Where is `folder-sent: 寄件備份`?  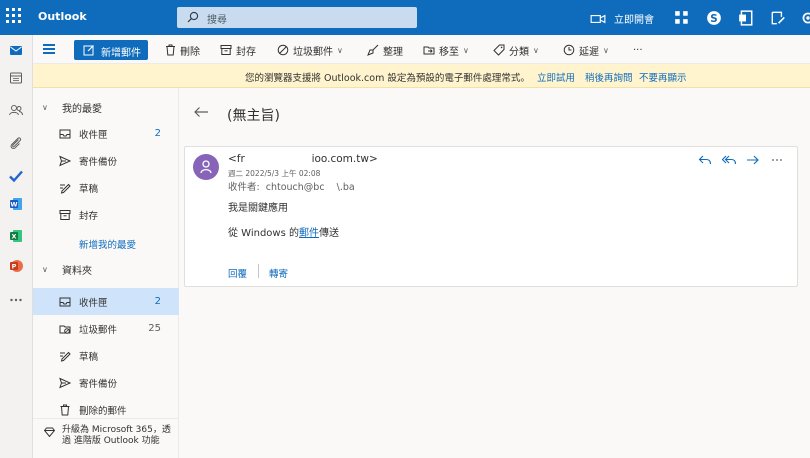 folder-sent: 寄件備份 is located at coordinates (106, 382).